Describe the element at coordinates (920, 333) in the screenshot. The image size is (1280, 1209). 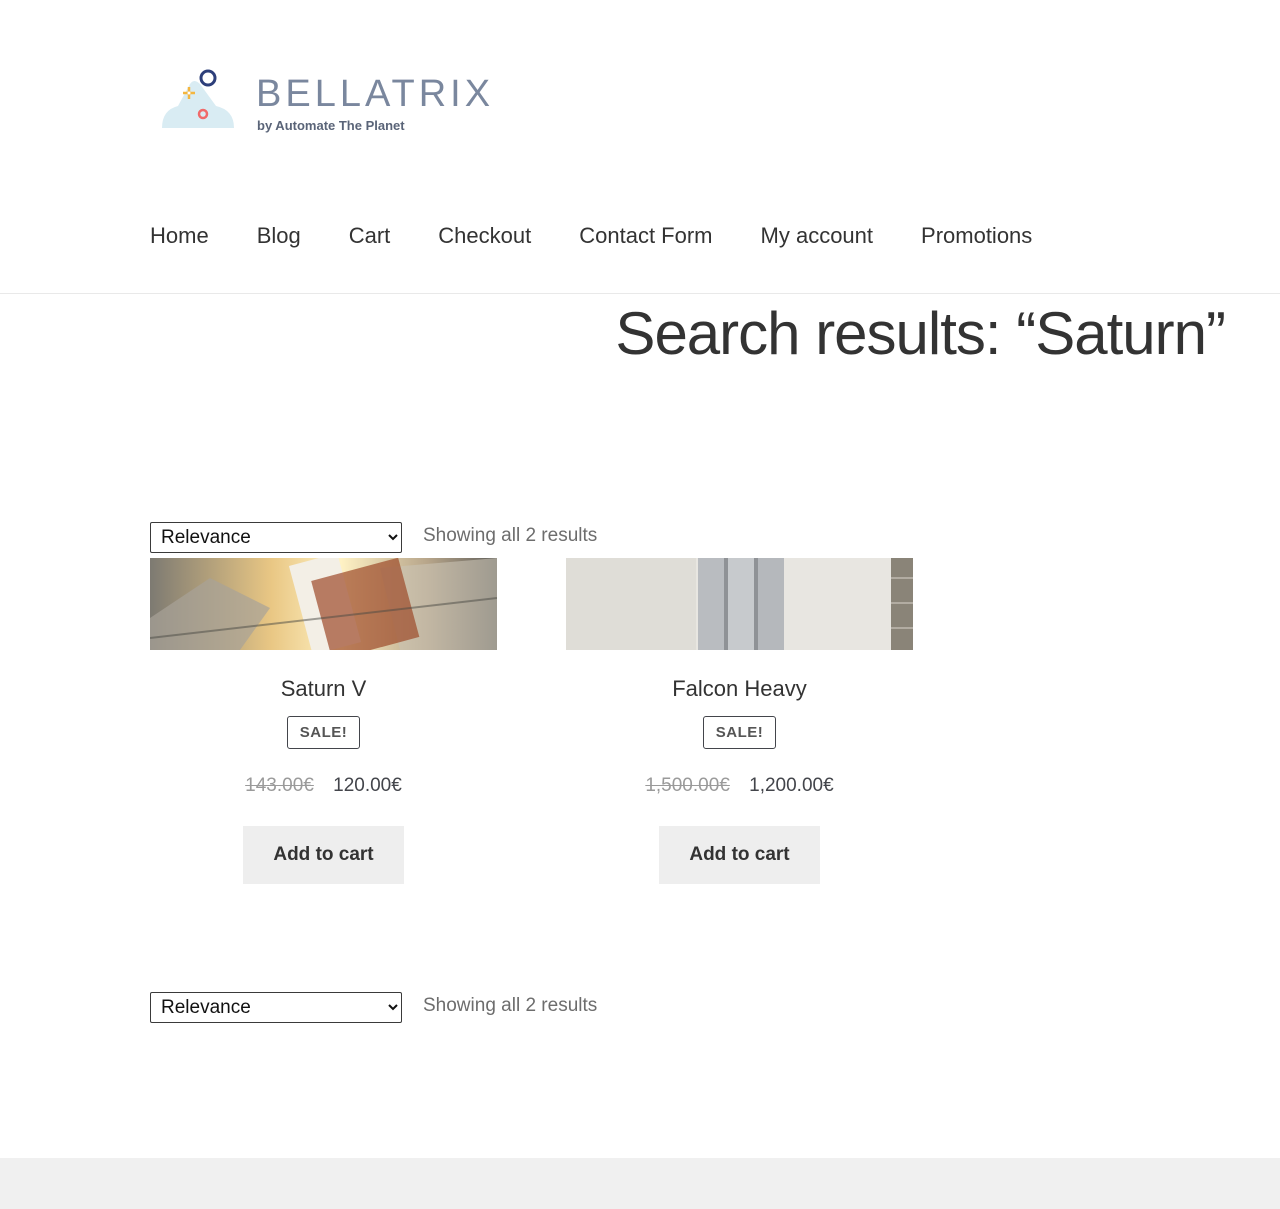
I see `page-title: Search results: “Saturn”` at that location.